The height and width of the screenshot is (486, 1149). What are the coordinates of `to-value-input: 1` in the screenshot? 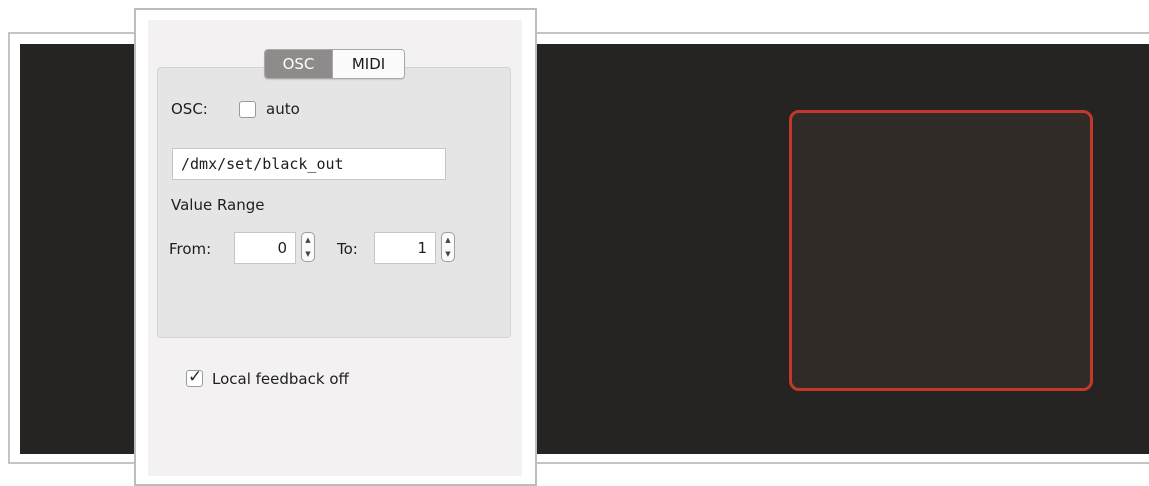 It's located at (405, 248).